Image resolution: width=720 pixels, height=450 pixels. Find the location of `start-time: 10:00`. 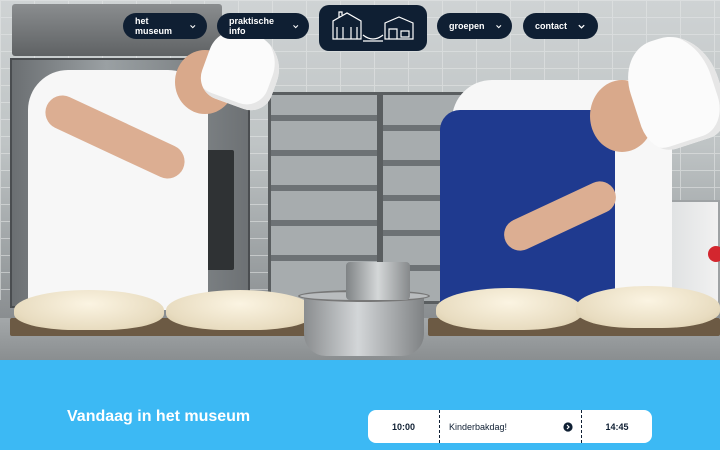

start-time: 10:00 is located at coordinates (403, 426).